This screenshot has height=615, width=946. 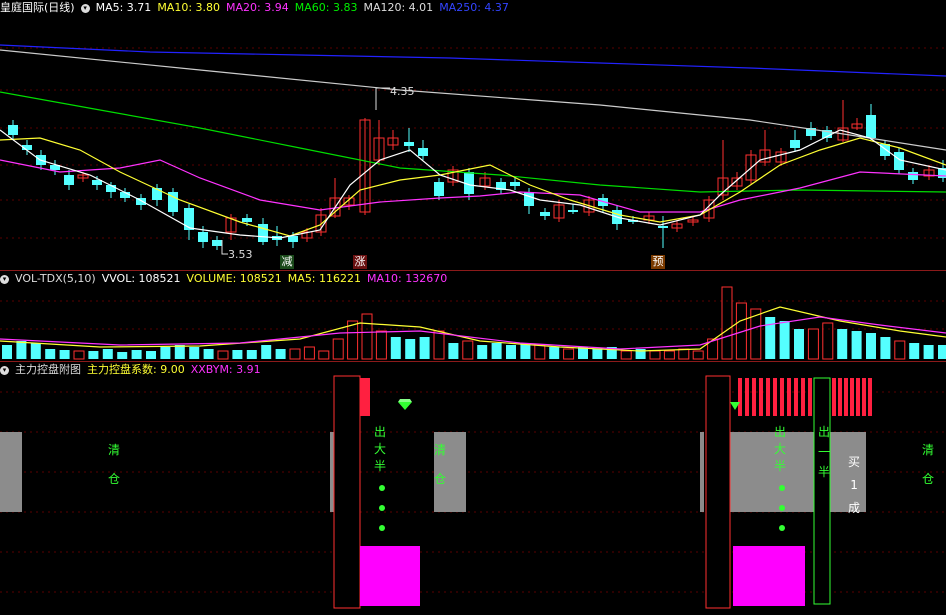 I want to click on magenta-block, so click(x=390, y=576).